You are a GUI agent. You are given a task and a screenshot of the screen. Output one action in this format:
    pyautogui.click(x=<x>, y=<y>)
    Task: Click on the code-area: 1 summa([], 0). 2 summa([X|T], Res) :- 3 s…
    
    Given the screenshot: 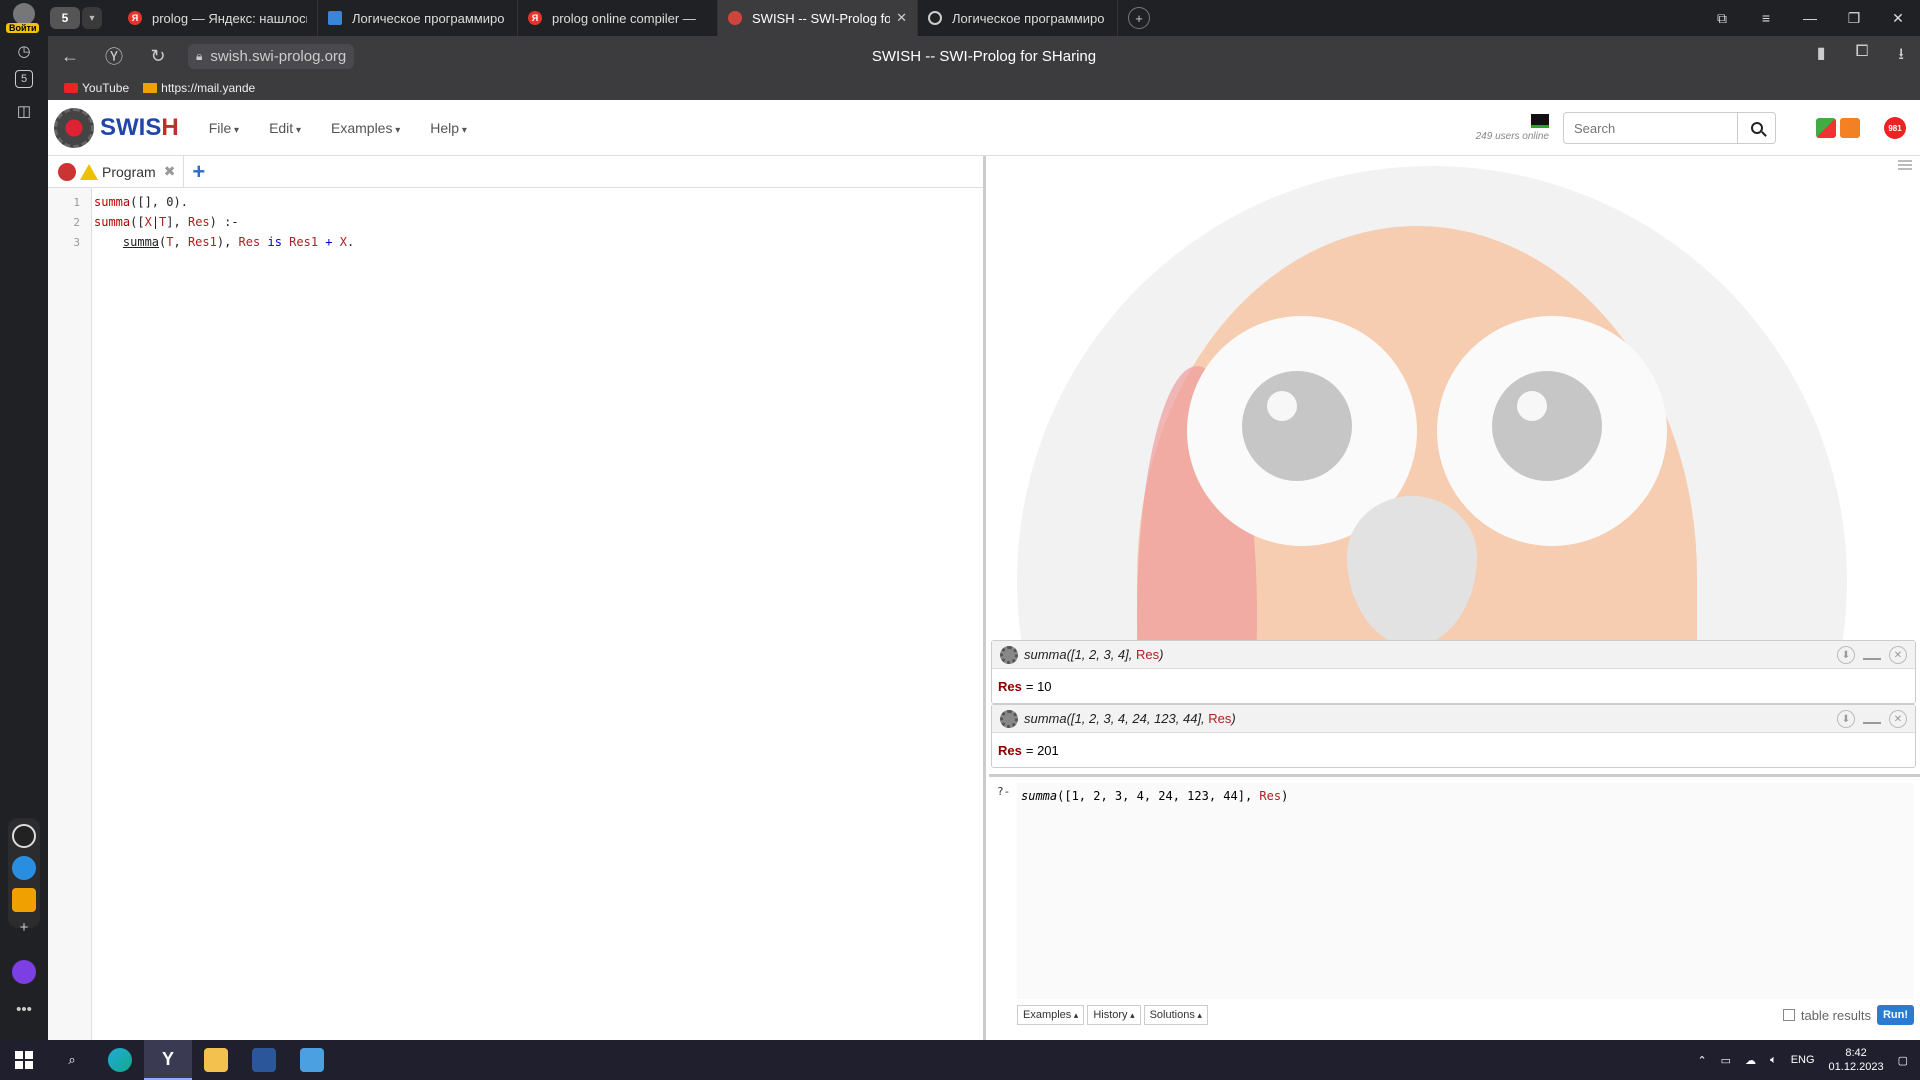 What is the action you would take?
    pyautogui.click(x=498, y=222)
    